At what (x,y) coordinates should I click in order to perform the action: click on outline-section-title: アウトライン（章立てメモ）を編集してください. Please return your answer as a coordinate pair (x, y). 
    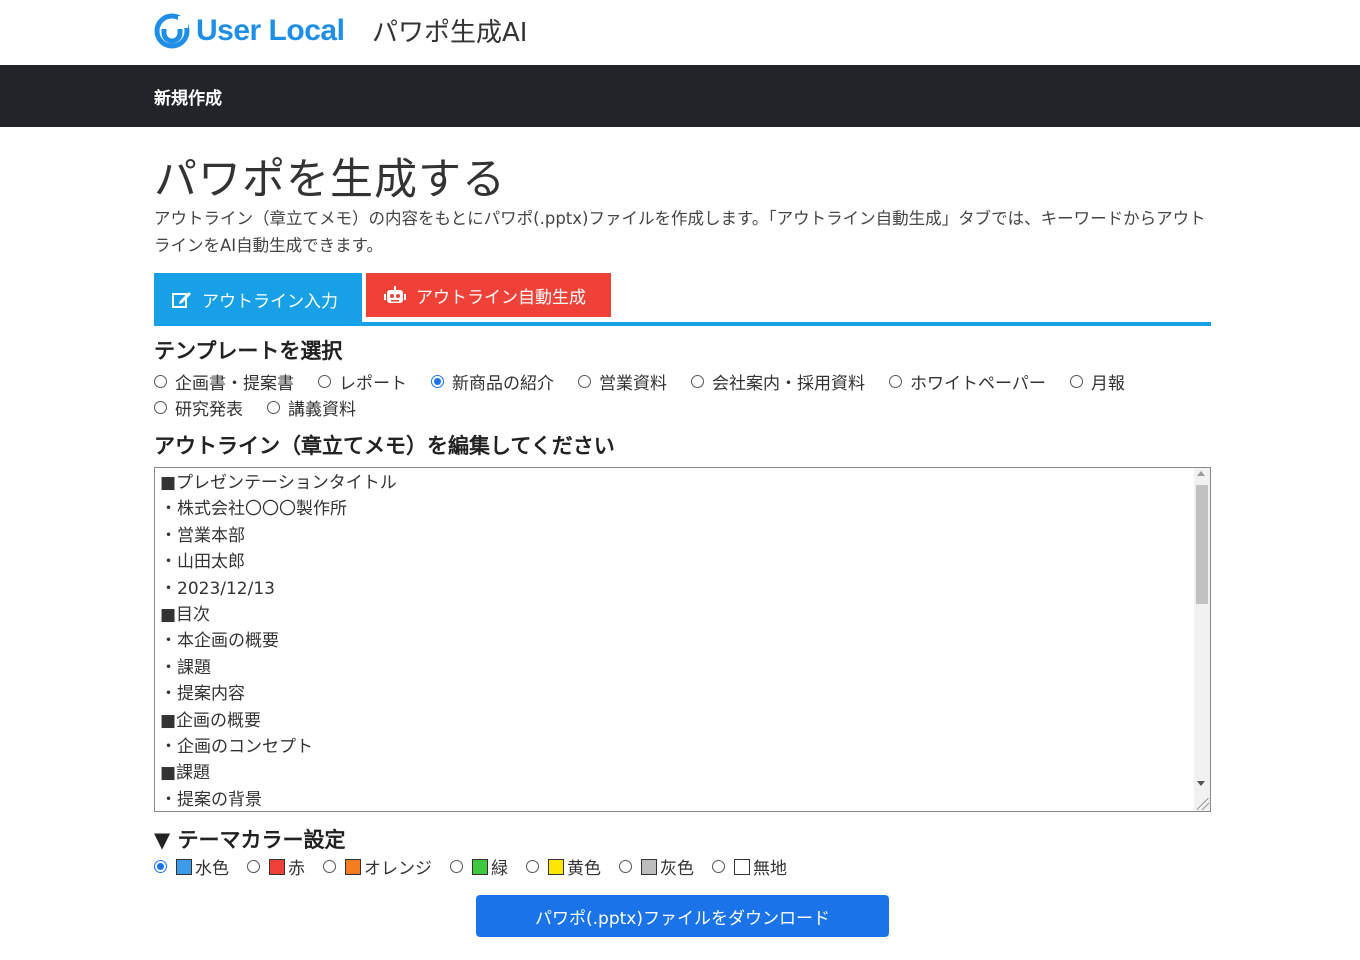
    Looking at the image, I should click on (384, 445).